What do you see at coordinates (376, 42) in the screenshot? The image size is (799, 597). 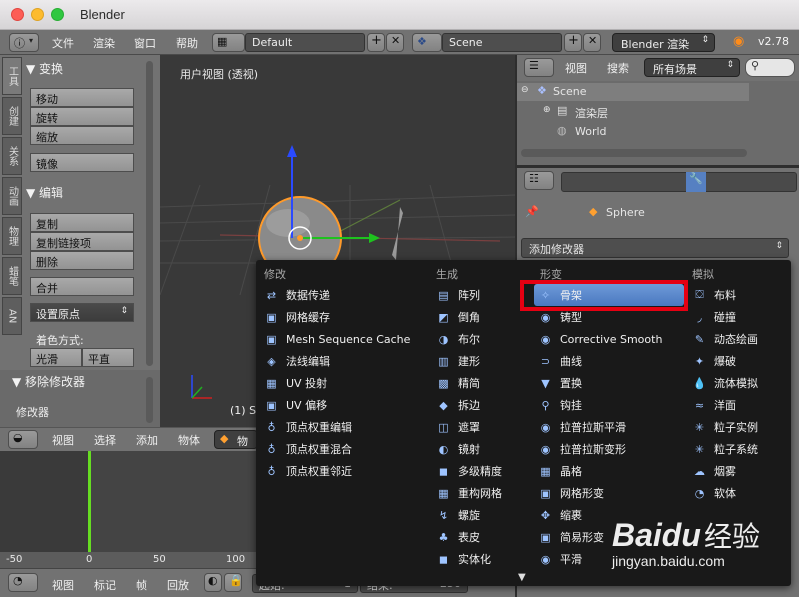 I see `add-layout-button: +` at bounding box center [376, 42].